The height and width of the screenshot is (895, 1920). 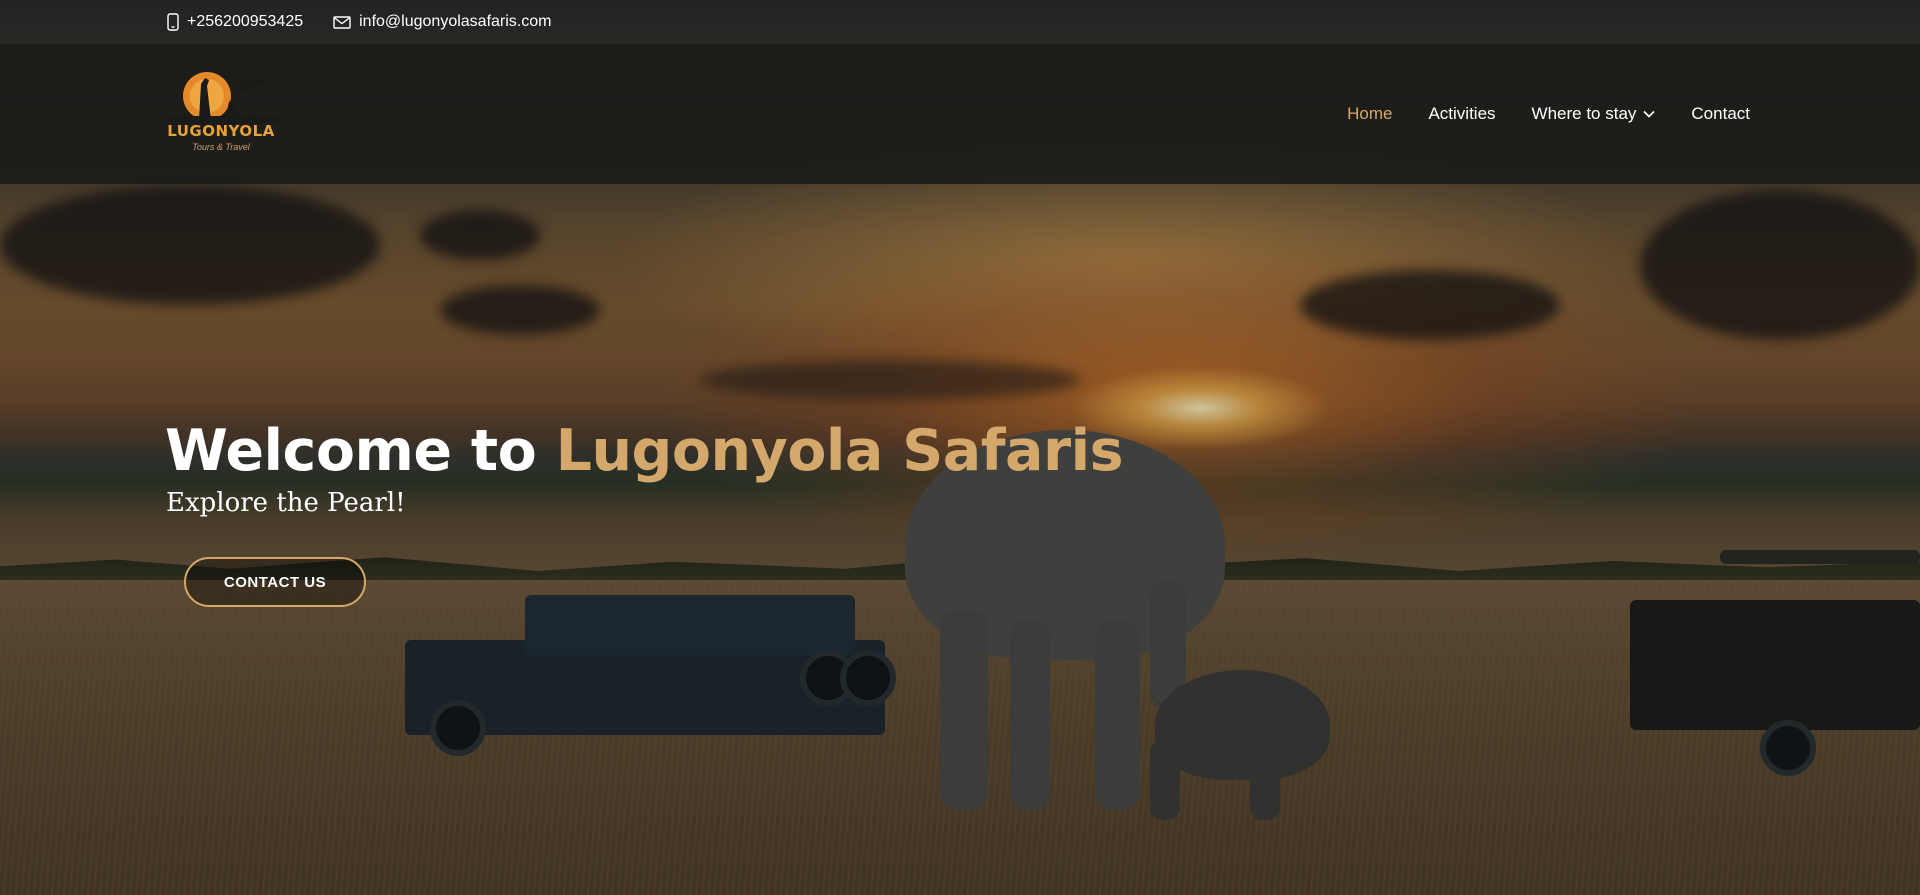 I want to click on phone-icon, so click(x=173, y=22).